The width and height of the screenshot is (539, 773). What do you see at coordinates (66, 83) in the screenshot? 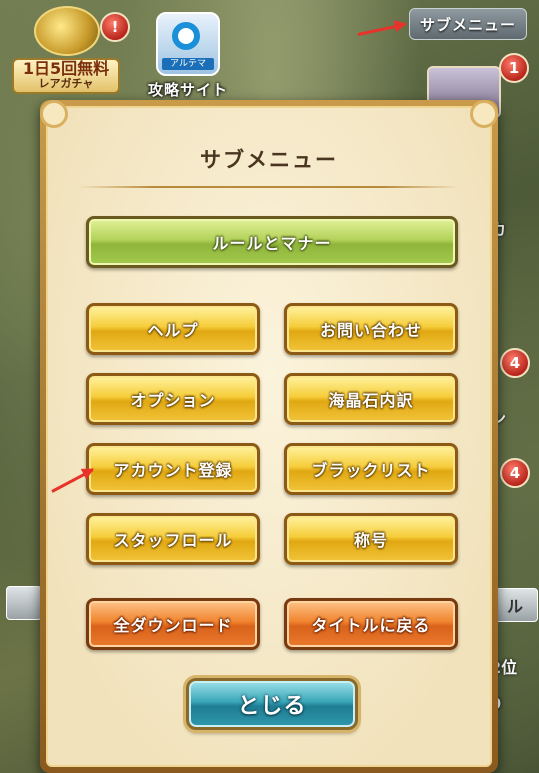
I see `gacha-label-sub: レアガチャ` at bounding box center [66, 83].